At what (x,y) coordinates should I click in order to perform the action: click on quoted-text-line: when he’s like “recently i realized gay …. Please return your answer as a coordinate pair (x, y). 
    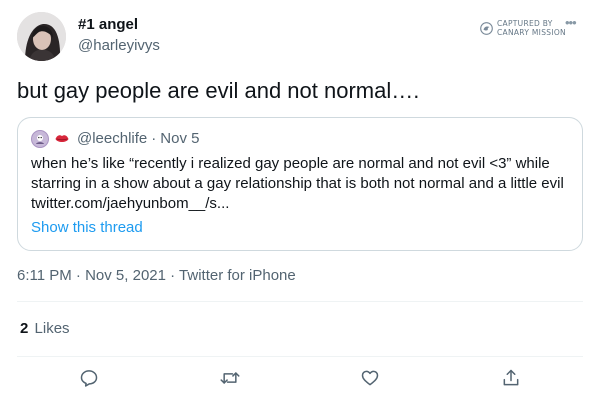
    Looking at the image, I should click on (290, 163).